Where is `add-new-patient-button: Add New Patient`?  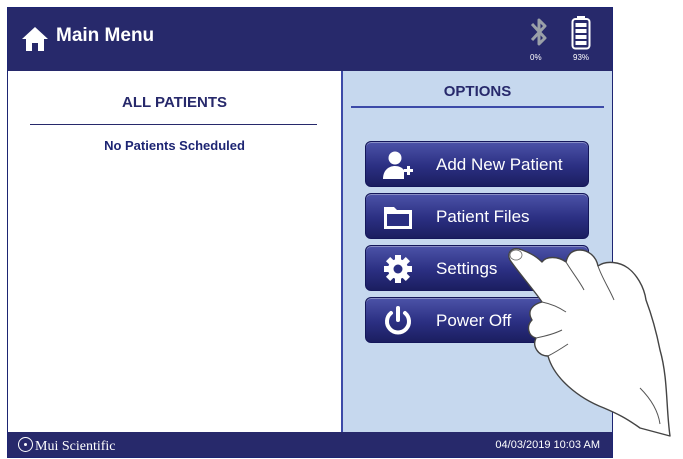 add-new-patient-button: Add New Patient is located at coordinates (477, 164).